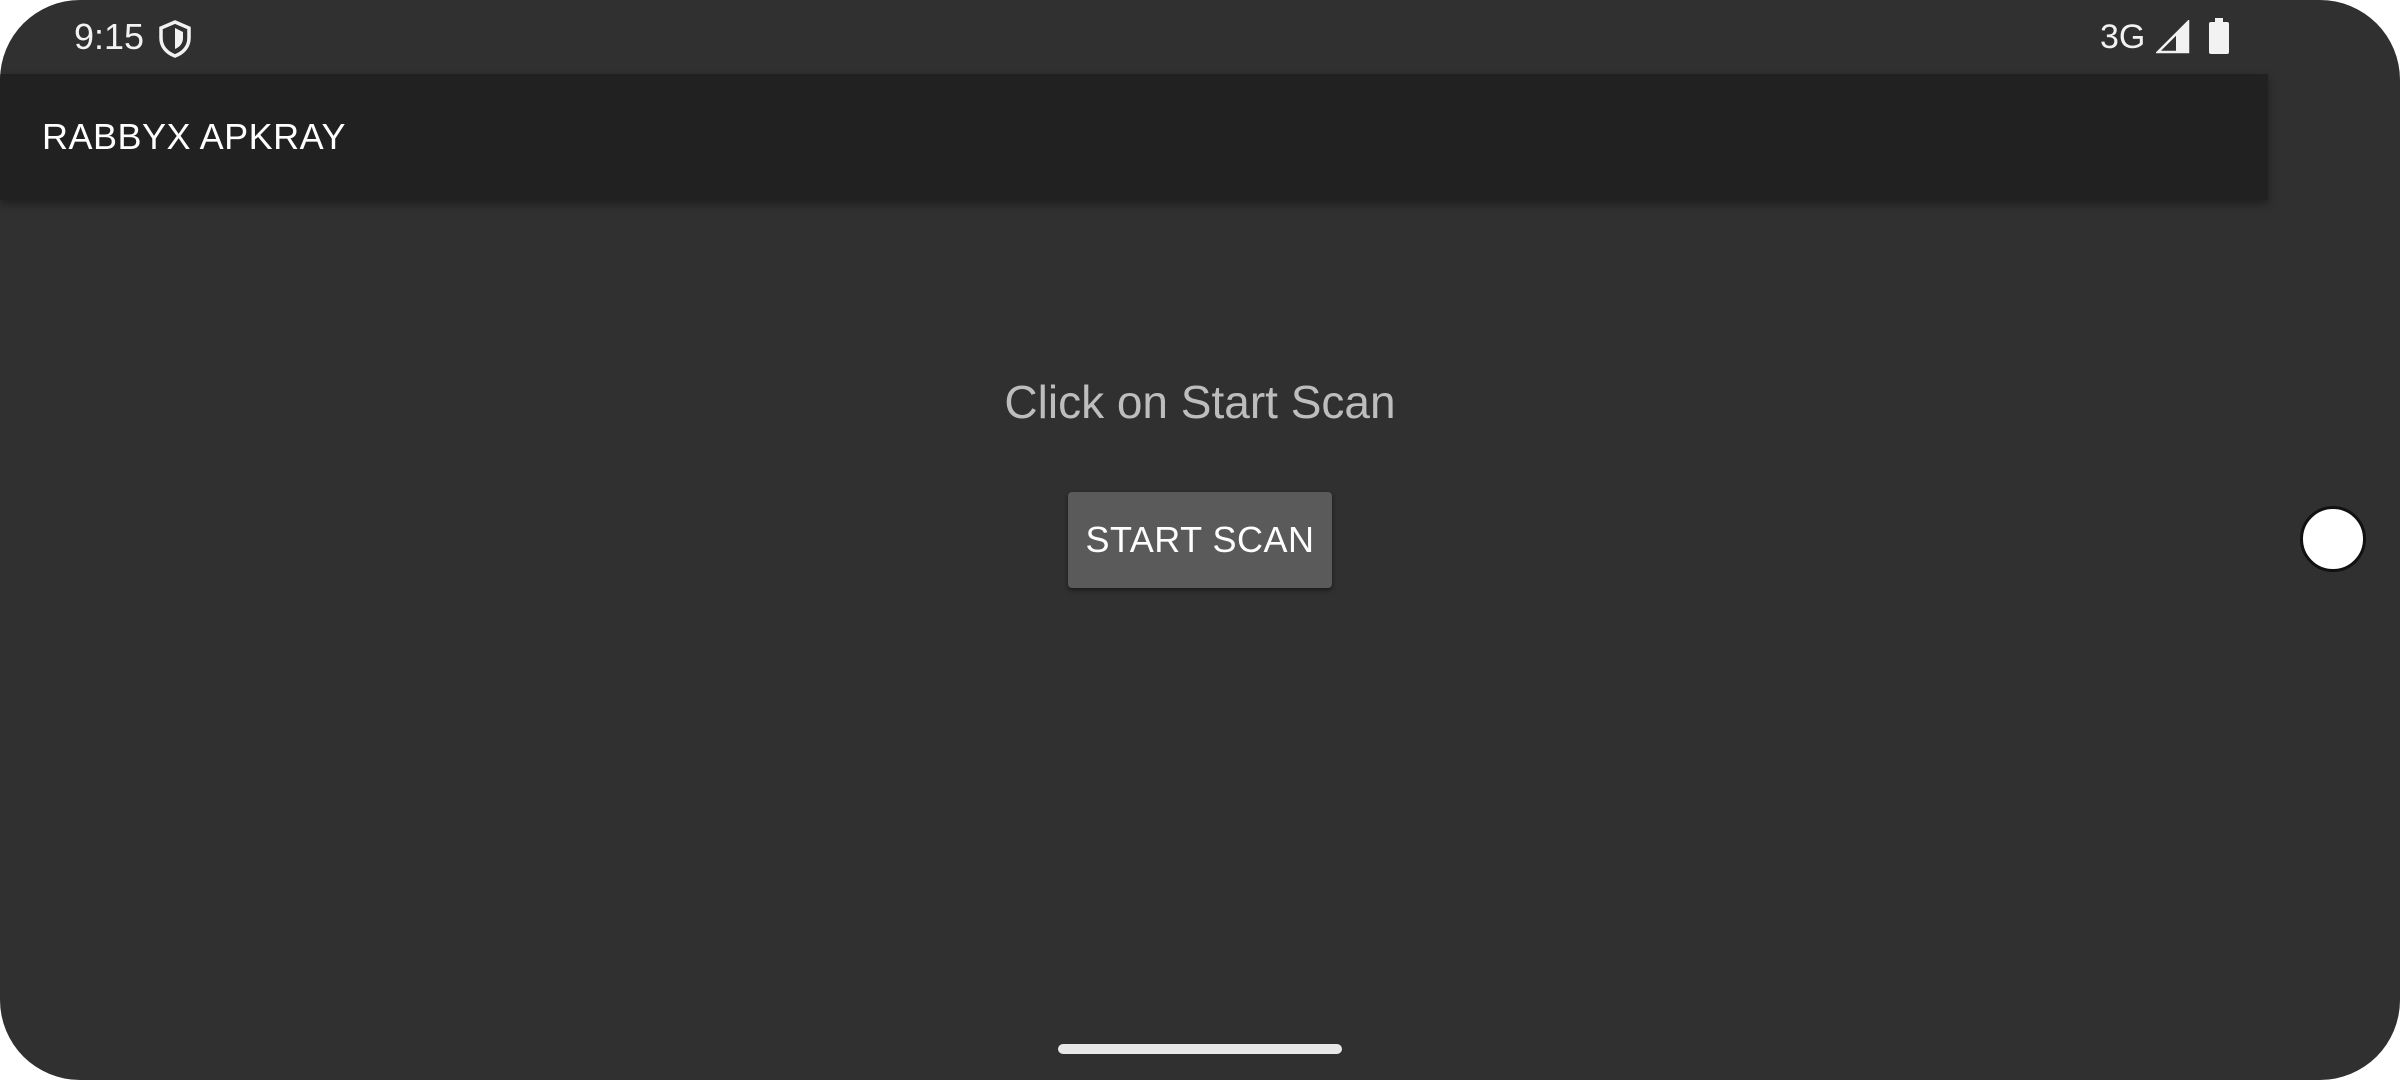 The width and height of the screenshot is (2400, 1080). I want to click on camera-cutout, so click(2333, 539).